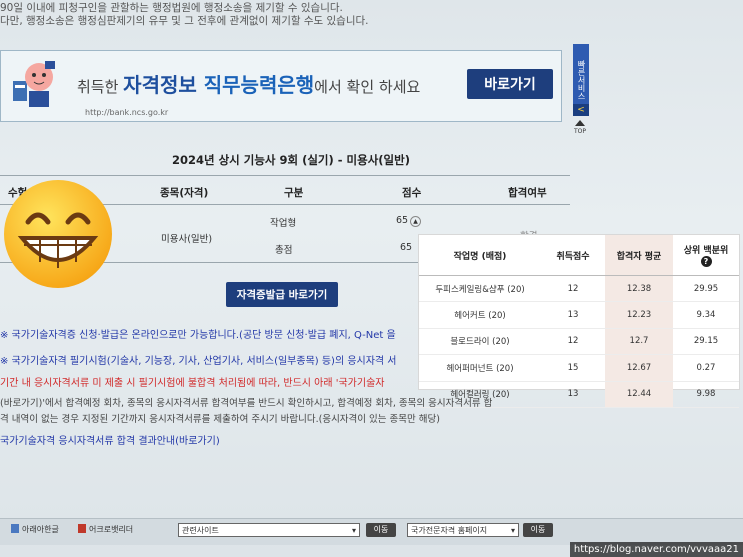 This screenshot has height=557, width=743. Describe the element at coordinates (463, 530) in the screenshot. I see `national-site-select: 국가전문자격 홈페이지 ▾` at that location.